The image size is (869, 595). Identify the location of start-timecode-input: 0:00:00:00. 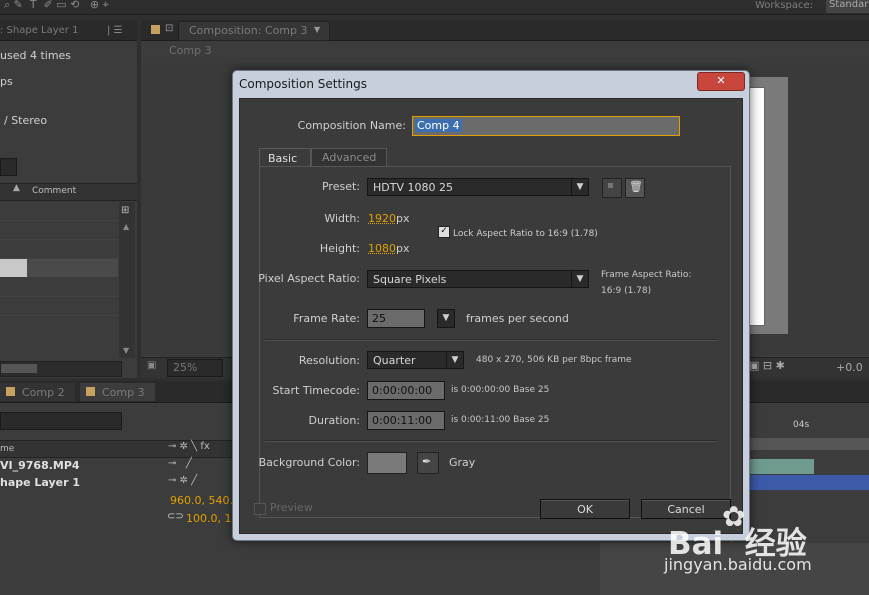
(406, 390).